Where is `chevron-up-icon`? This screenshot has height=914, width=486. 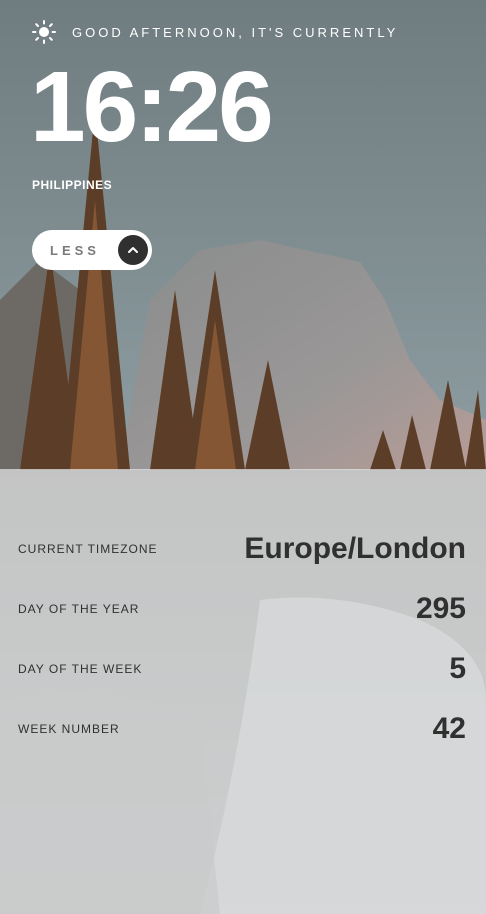 chevron-up-icon is located at coordinates (133, 250).